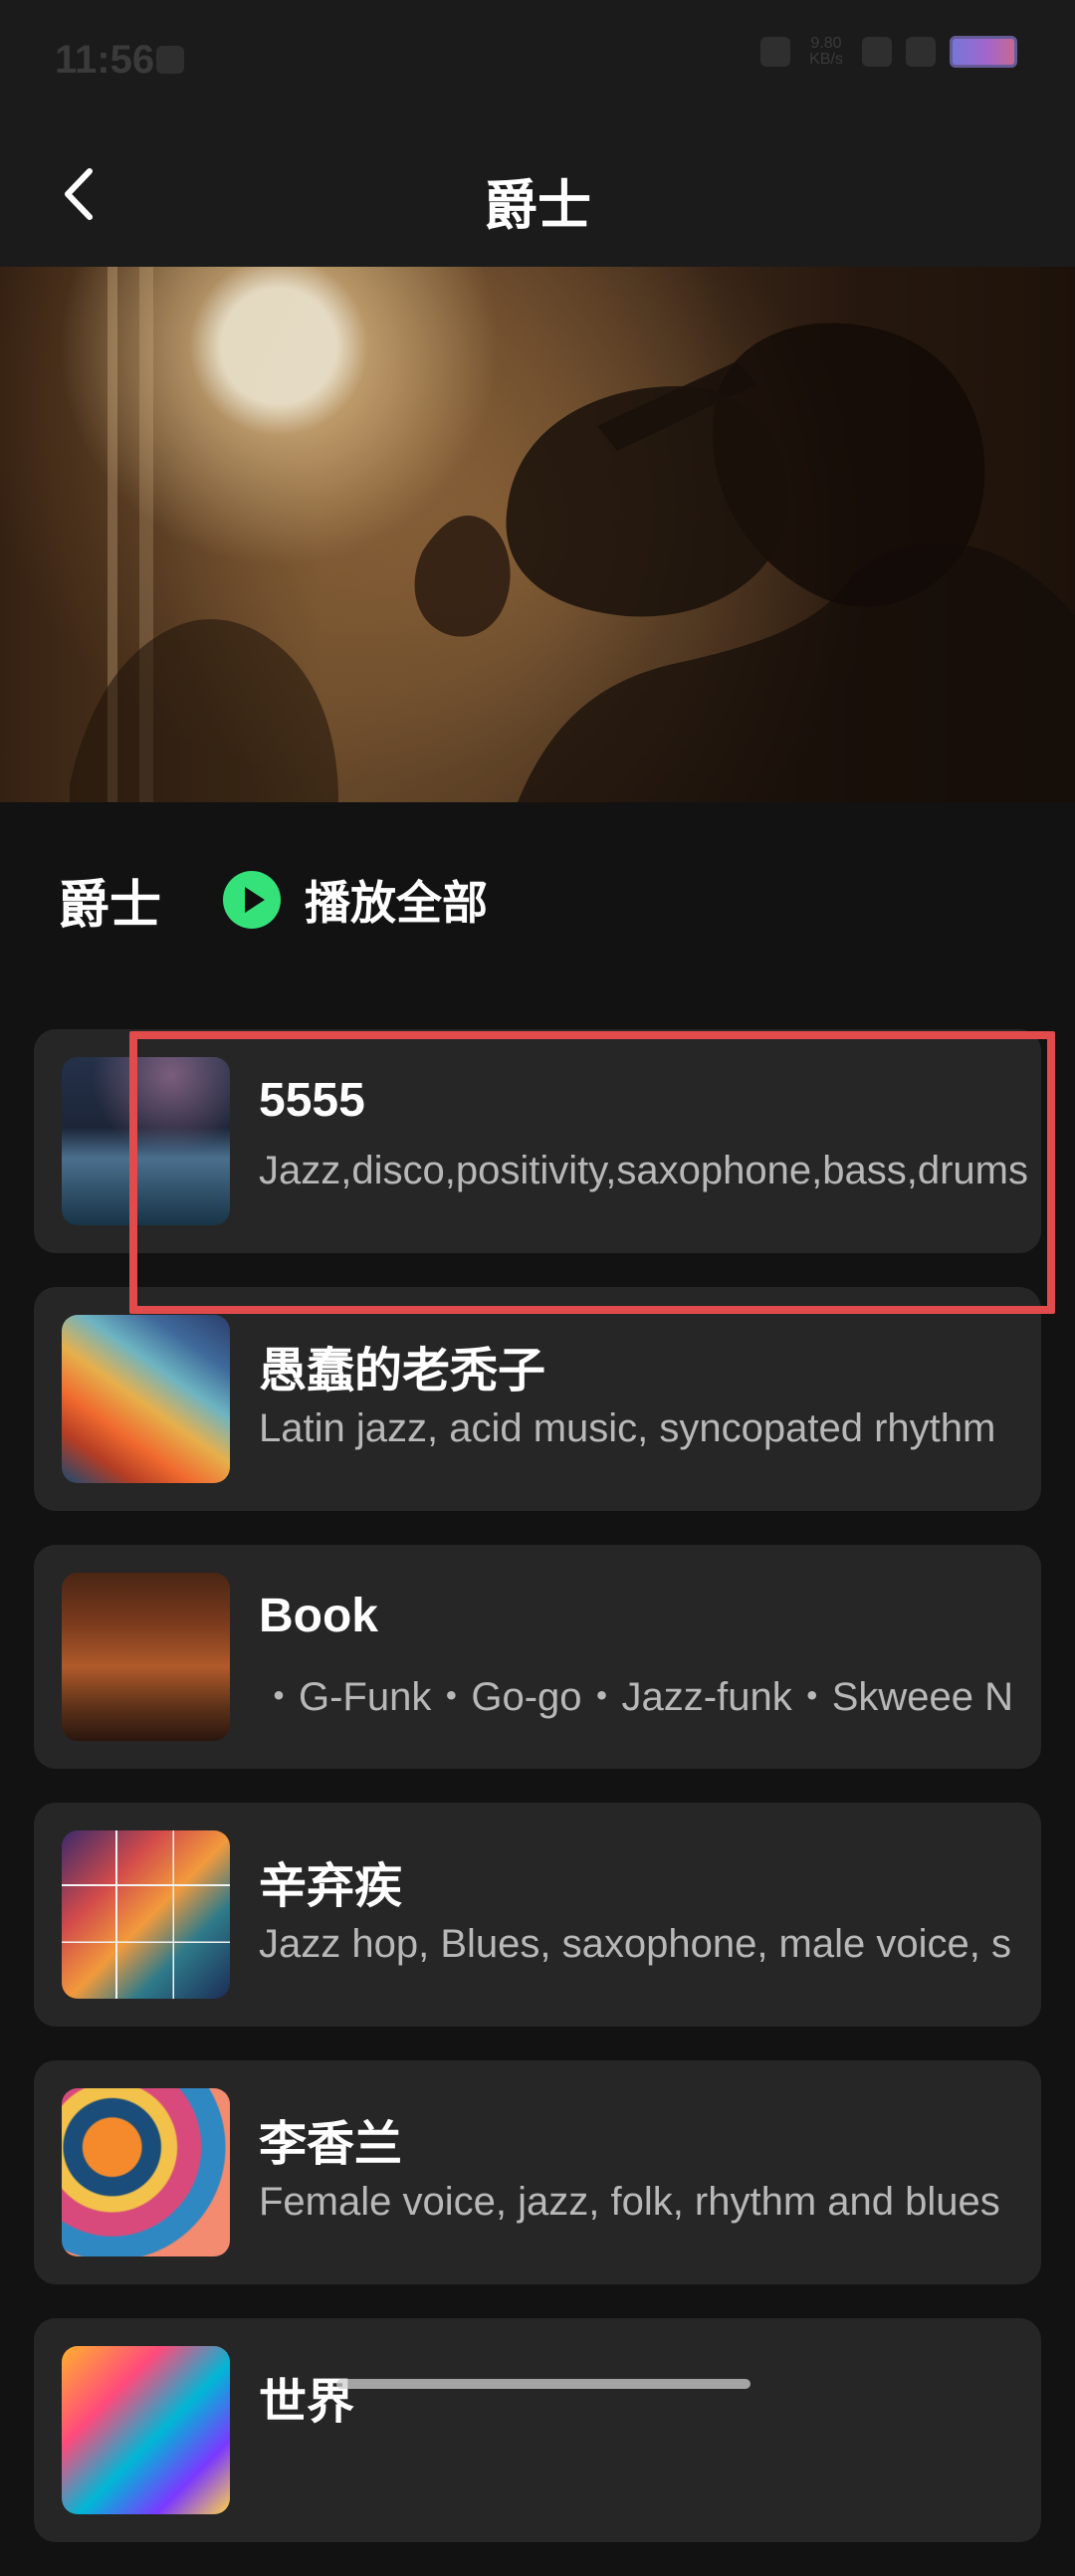 The width and height of the screenshot is (1075, 2576). What do you see at coordinates (826, 51) in the screenshot?
I see `network-speed: 9.80 KB/s` at bounding box center [826, 51].